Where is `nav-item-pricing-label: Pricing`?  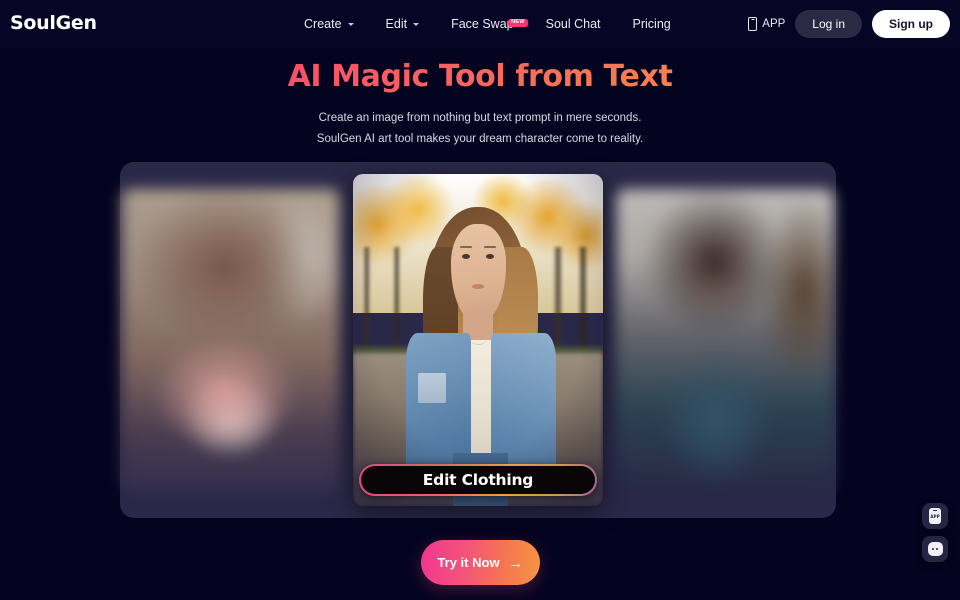 nav-item-pricing-label: Pricing is located at coordinates (651, 23).